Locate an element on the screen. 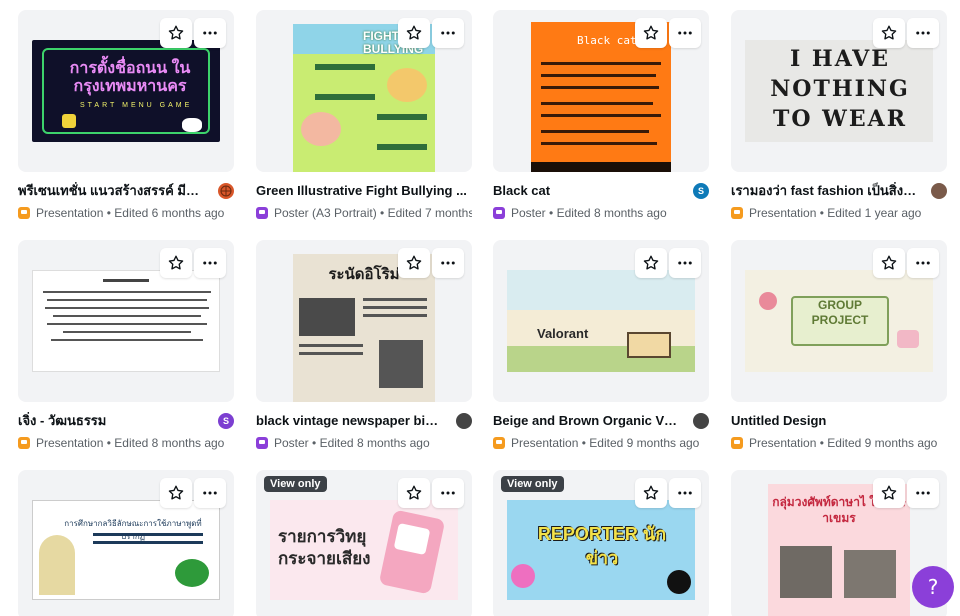 The width and height of the screenshot is (960, 616). basketball-icon is located at coordinates (226, 191).